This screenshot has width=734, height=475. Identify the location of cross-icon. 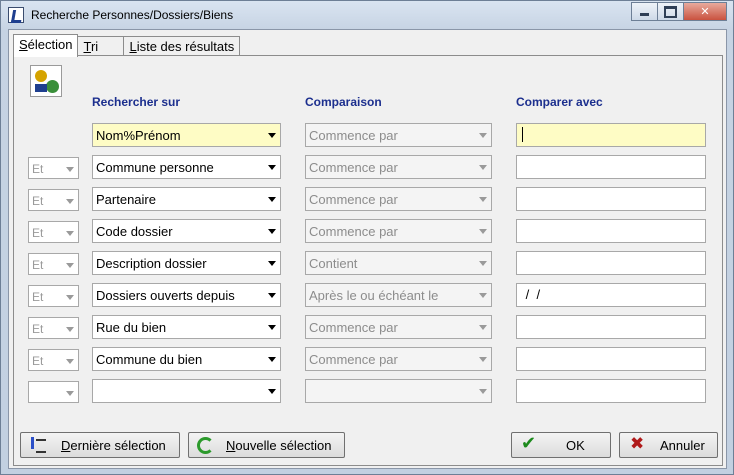
(638, 444).